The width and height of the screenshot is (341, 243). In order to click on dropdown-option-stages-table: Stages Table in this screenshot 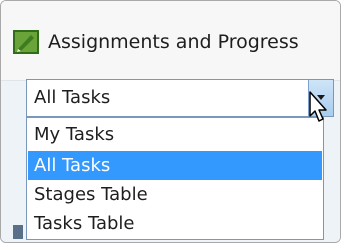, I will do `click(175, 194)`.